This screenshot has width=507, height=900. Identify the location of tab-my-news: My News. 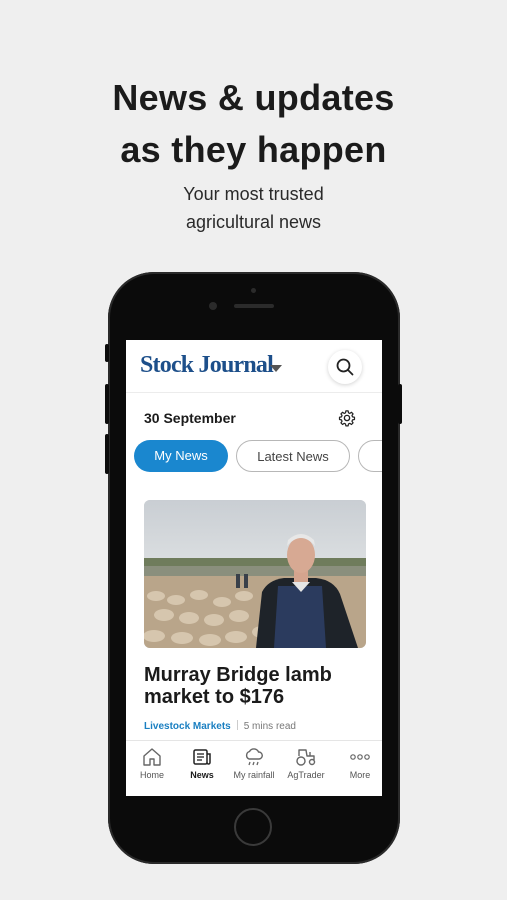
(181, 456).